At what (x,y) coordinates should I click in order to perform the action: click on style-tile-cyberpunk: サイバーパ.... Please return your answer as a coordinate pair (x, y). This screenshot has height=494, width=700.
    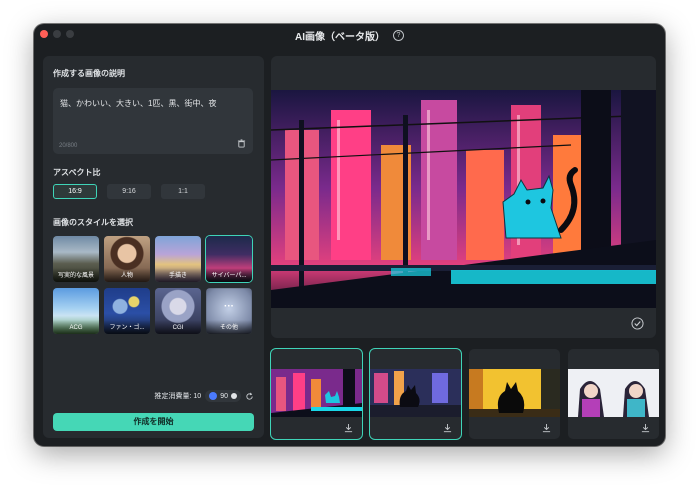
    Looking at the image, I should click on (229, 259).